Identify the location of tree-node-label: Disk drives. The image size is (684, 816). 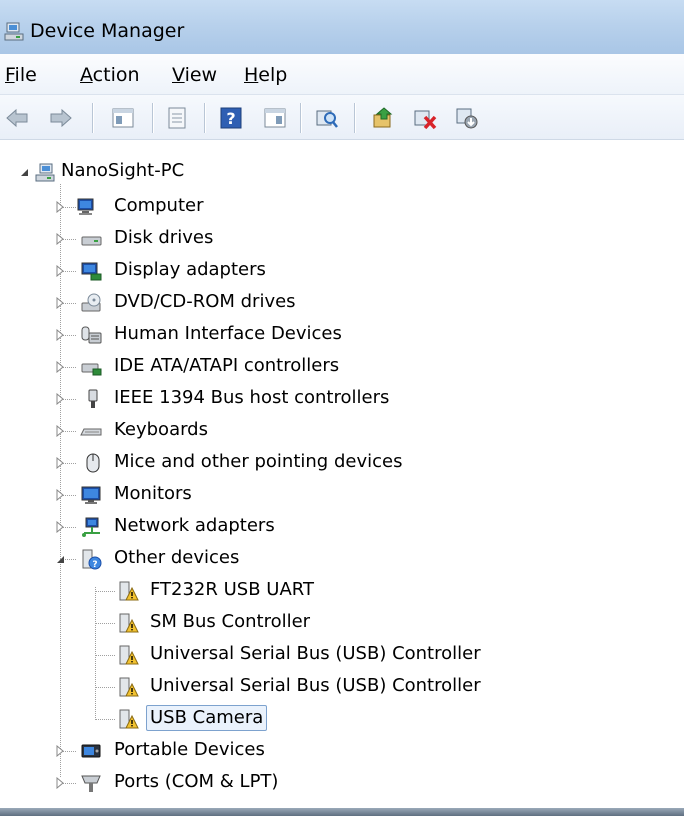
(164, 237).